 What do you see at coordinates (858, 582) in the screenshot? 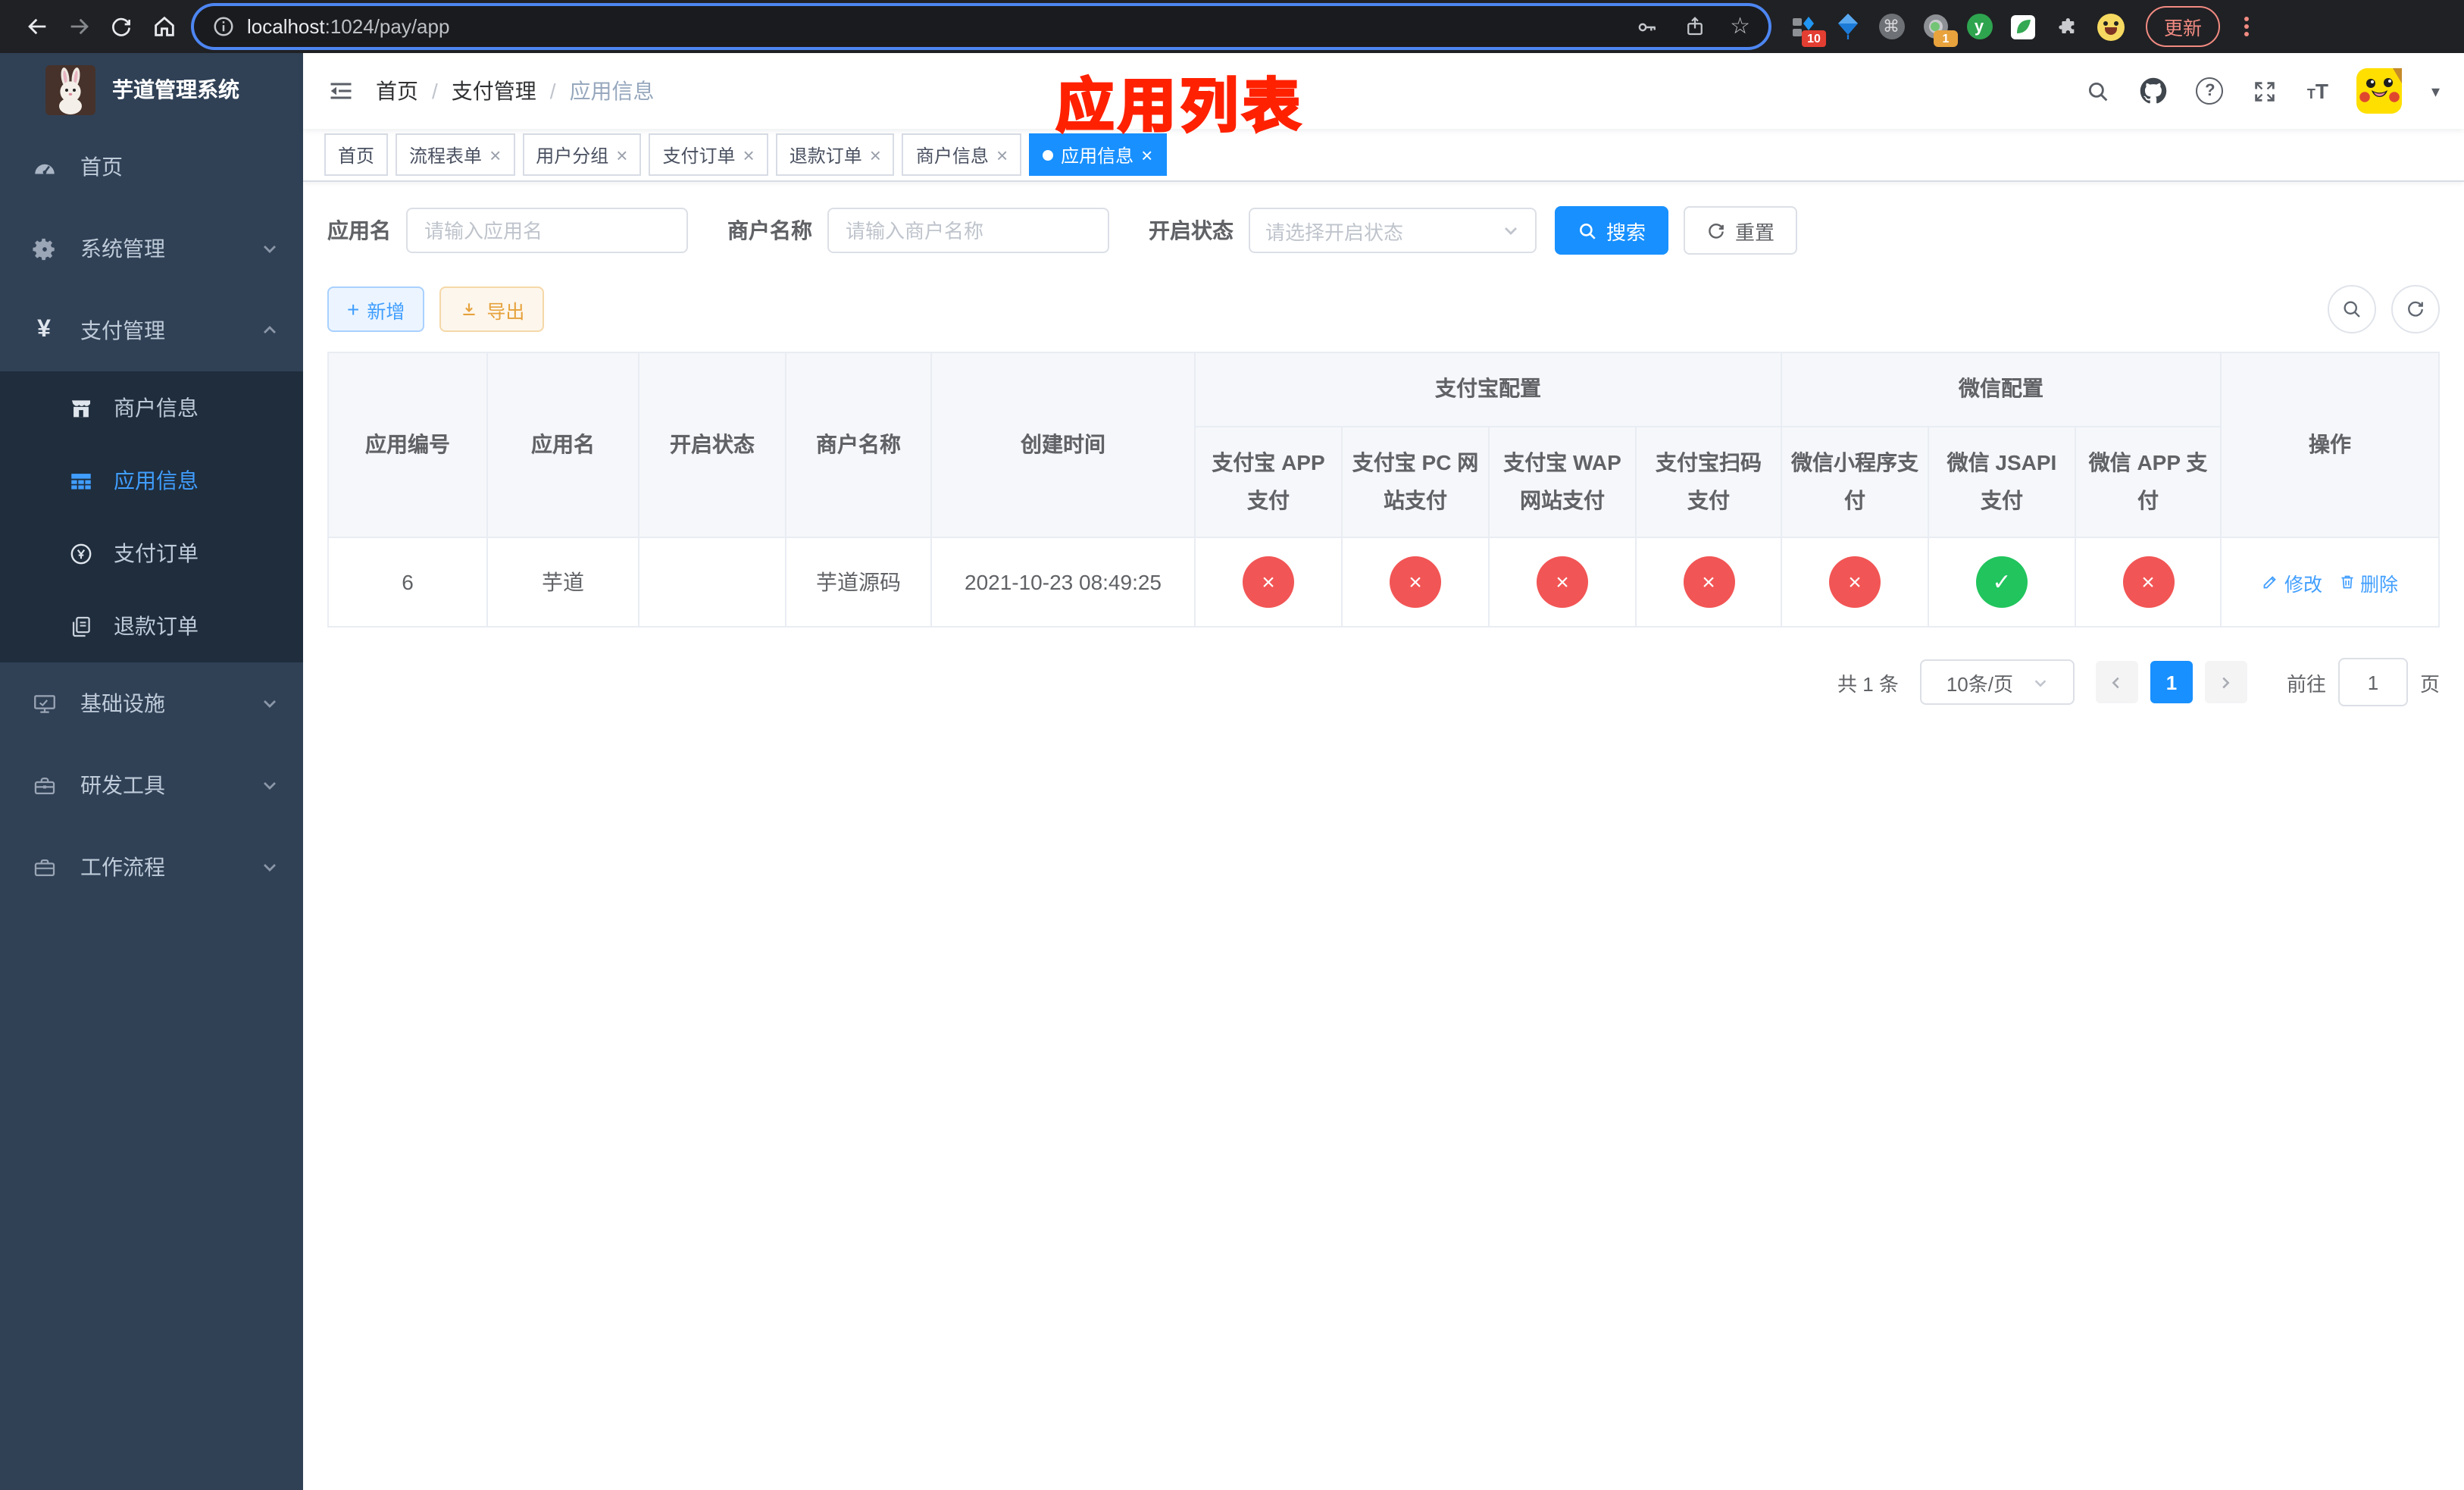
I see `cell-merchant-name: 芋道源码` at bounding box center [858, 582].